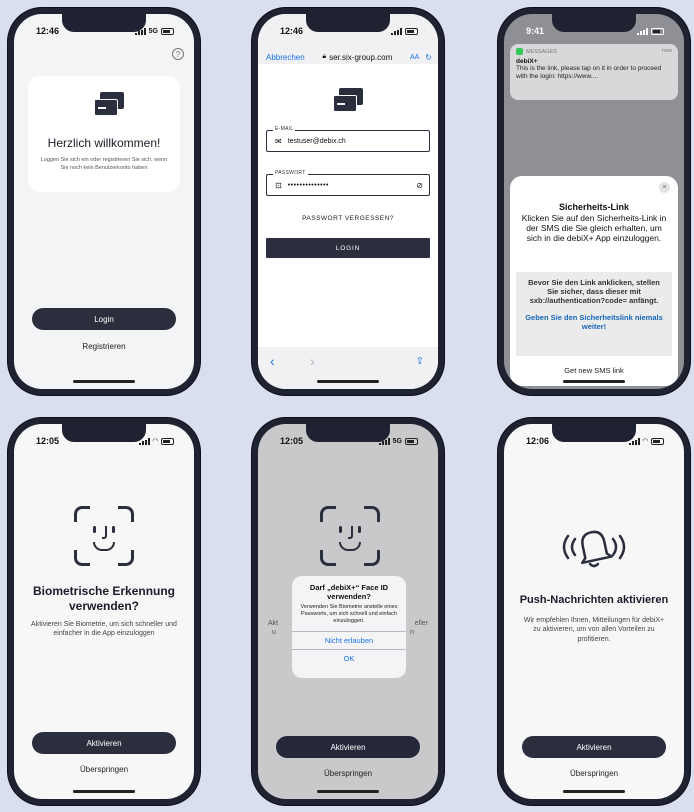 This screenshot has height=812, width=694. Describe the element at coordinates (272, 361) in the screenshot. I see `back-icon: ‹` at that location.